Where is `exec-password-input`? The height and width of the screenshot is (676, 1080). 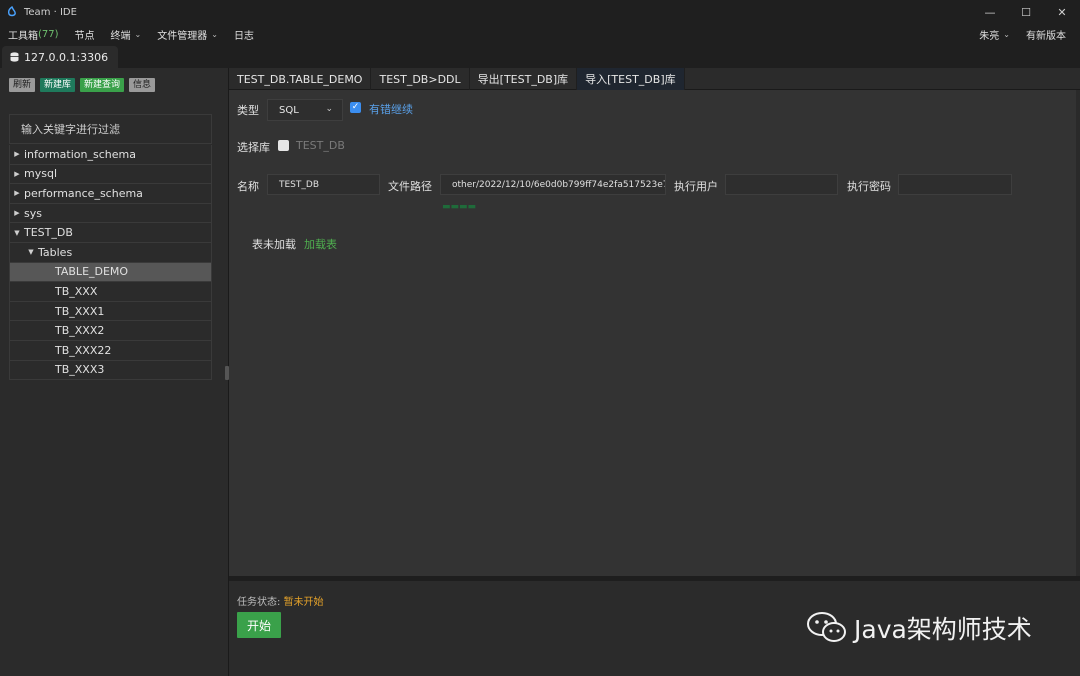 exec-password-input is located at coordinates (955, 184).